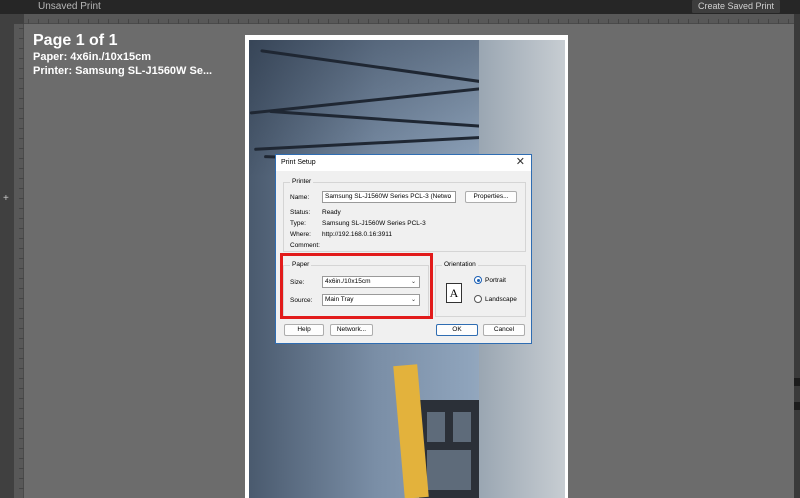 Image resolution: width=800 pixels, height=498 pixels. Describe the element at coordinates (797, 256) in the screenshot. I see `right-panel-edge` at that location.